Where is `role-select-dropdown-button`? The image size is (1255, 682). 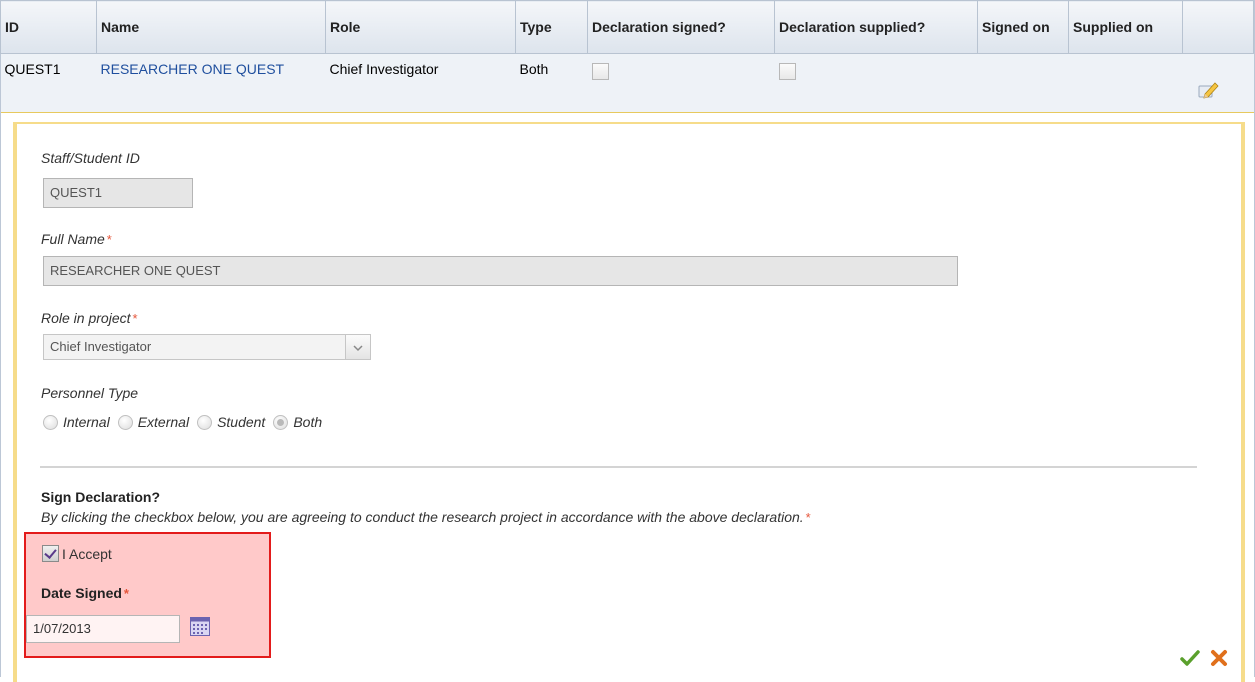 role-select-dropdown-button is located at coordinates (357, 347).